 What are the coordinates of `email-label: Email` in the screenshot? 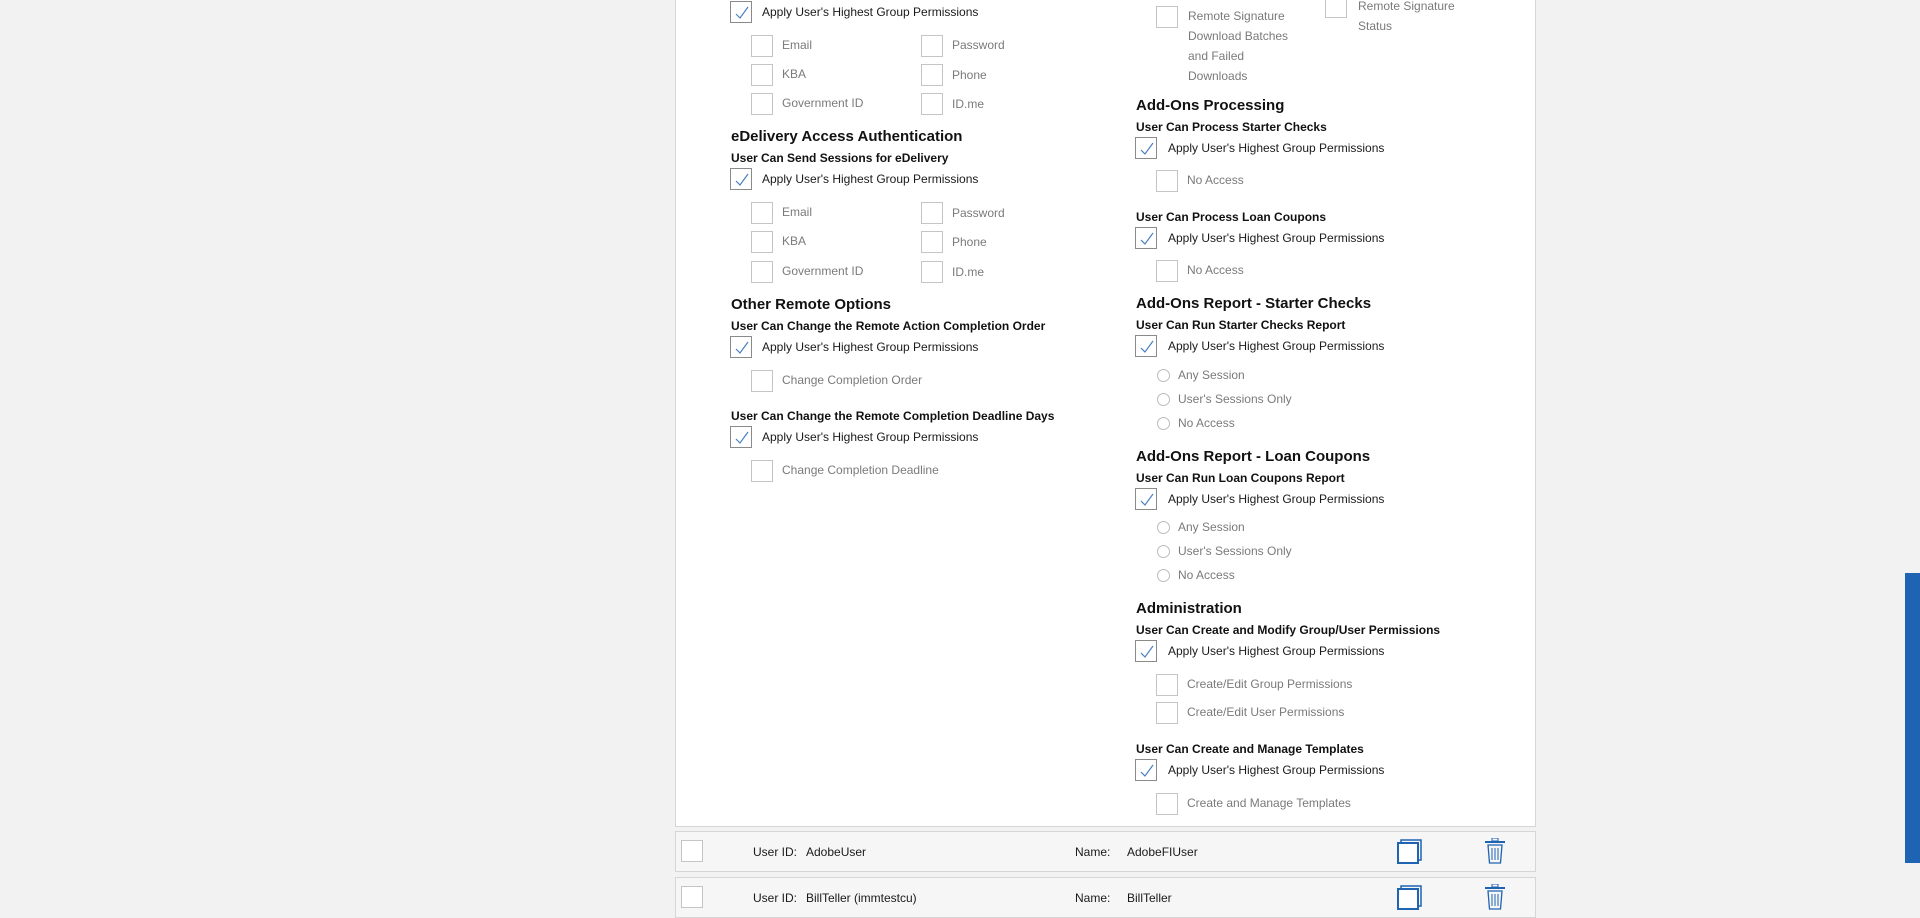 It's located at (797, 45).